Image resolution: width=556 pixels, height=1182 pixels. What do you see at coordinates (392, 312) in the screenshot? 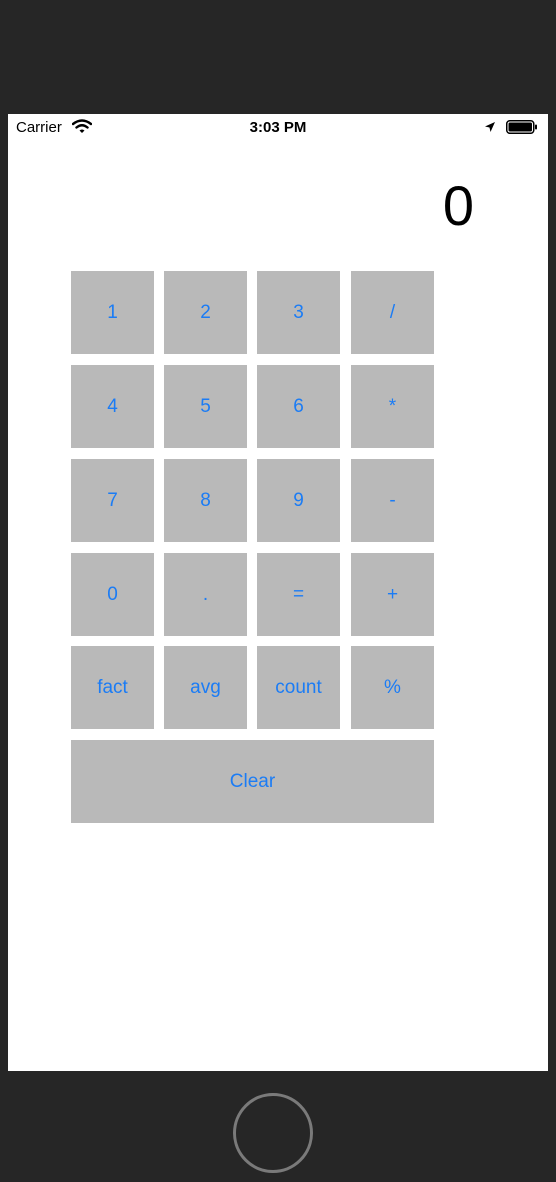
I see `key-divide: /` at bounding box center [392, 312].